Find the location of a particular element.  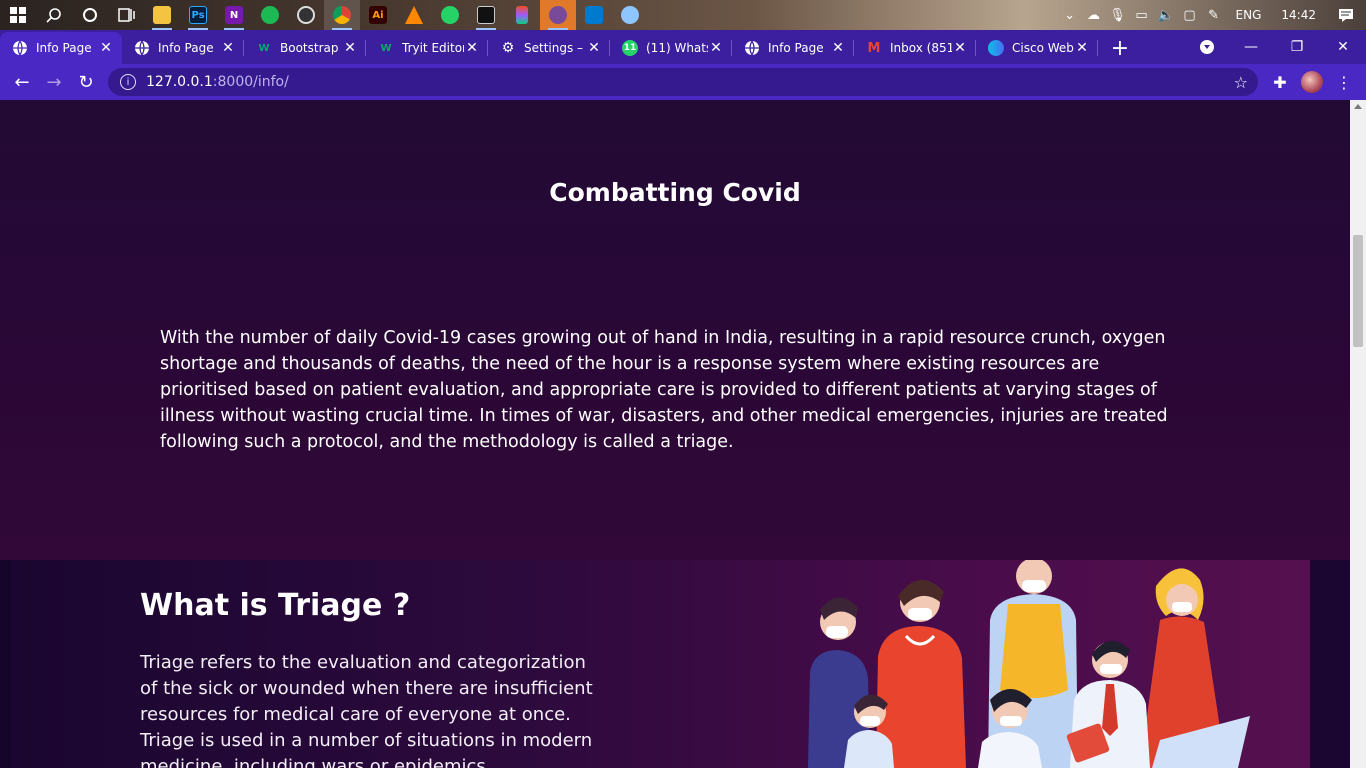

gear-icon: ⚙ is located at coordinates (508, 48).